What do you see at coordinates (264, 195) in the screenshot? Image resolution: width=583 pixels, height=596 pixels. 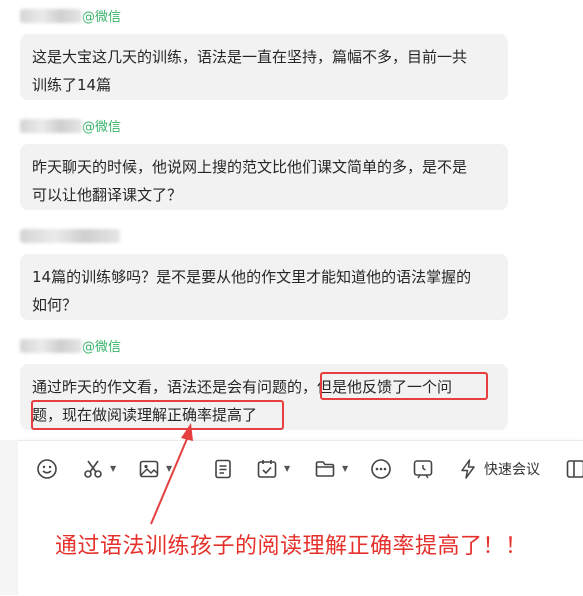 I see `message-line: 可以让他翻译课文了？` at bounding box center [264, 195].